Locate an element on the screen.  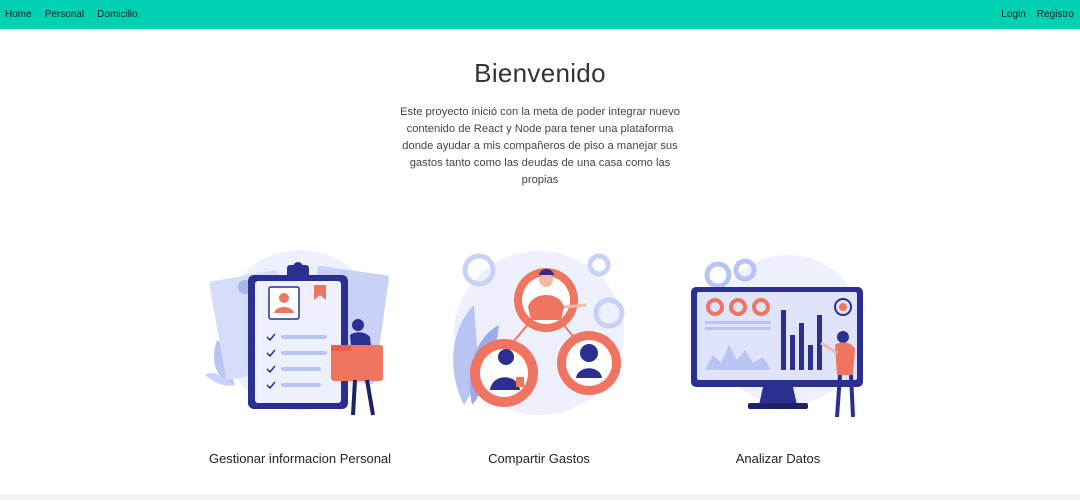
clipboard-profile-illustration is located at coordinates (297, 333).